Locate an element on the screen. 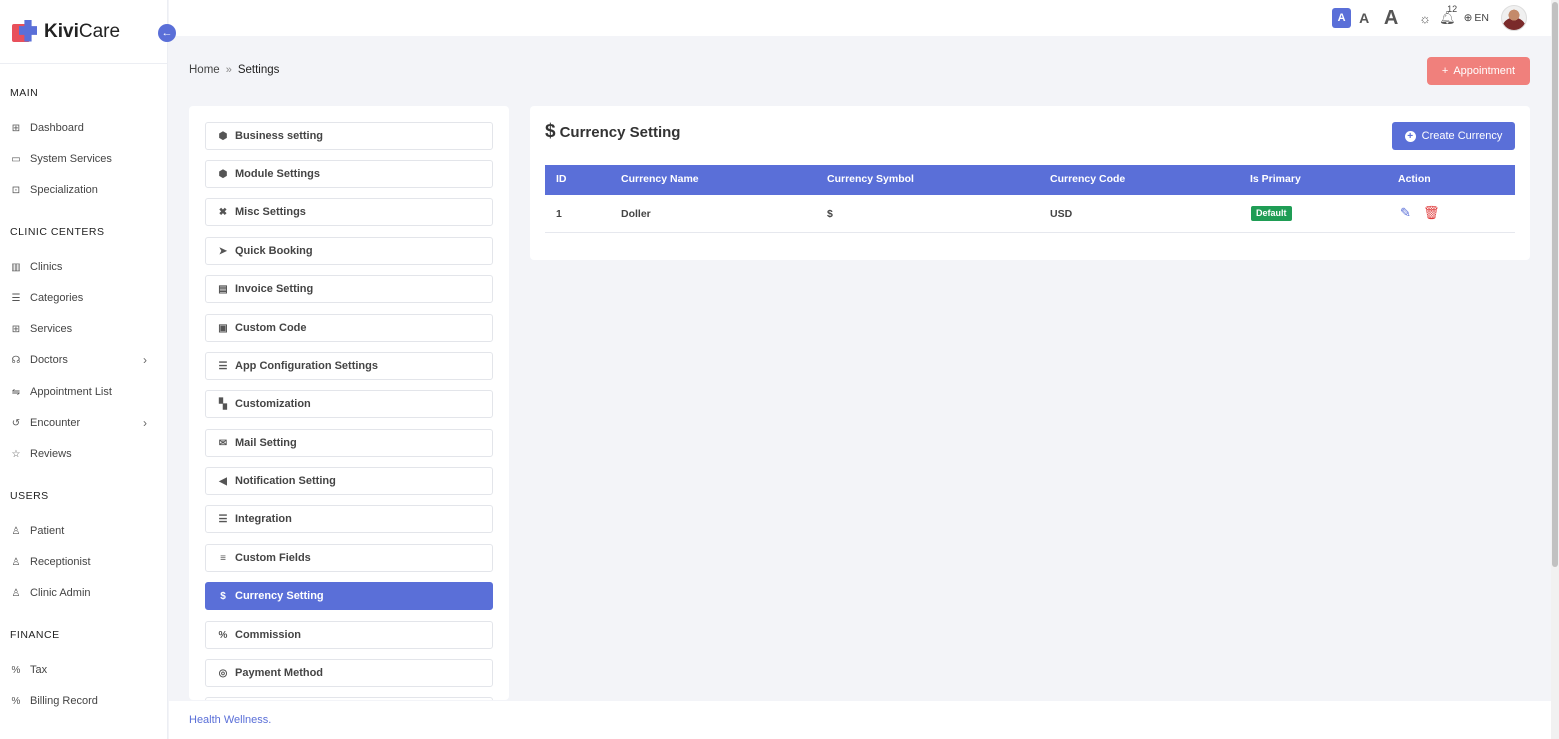  create-currency-button: + Create Currency is located at coordinates (1453, 136).